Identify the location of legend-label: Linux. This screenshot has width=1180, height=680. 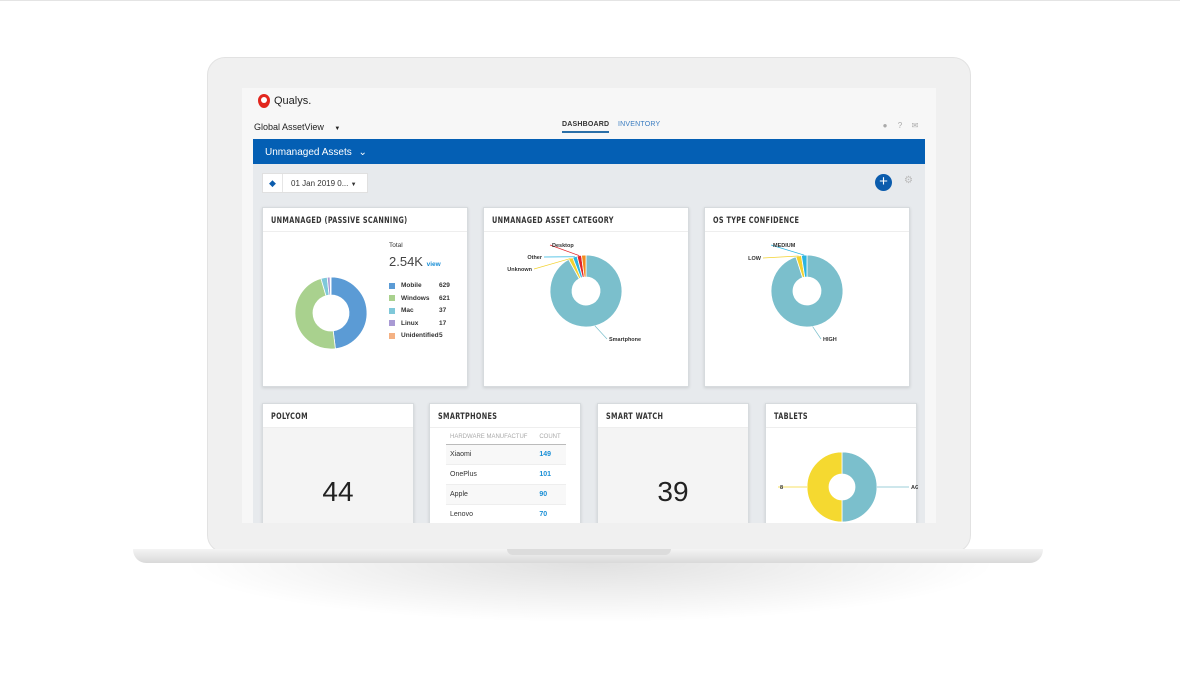
(410, 323).